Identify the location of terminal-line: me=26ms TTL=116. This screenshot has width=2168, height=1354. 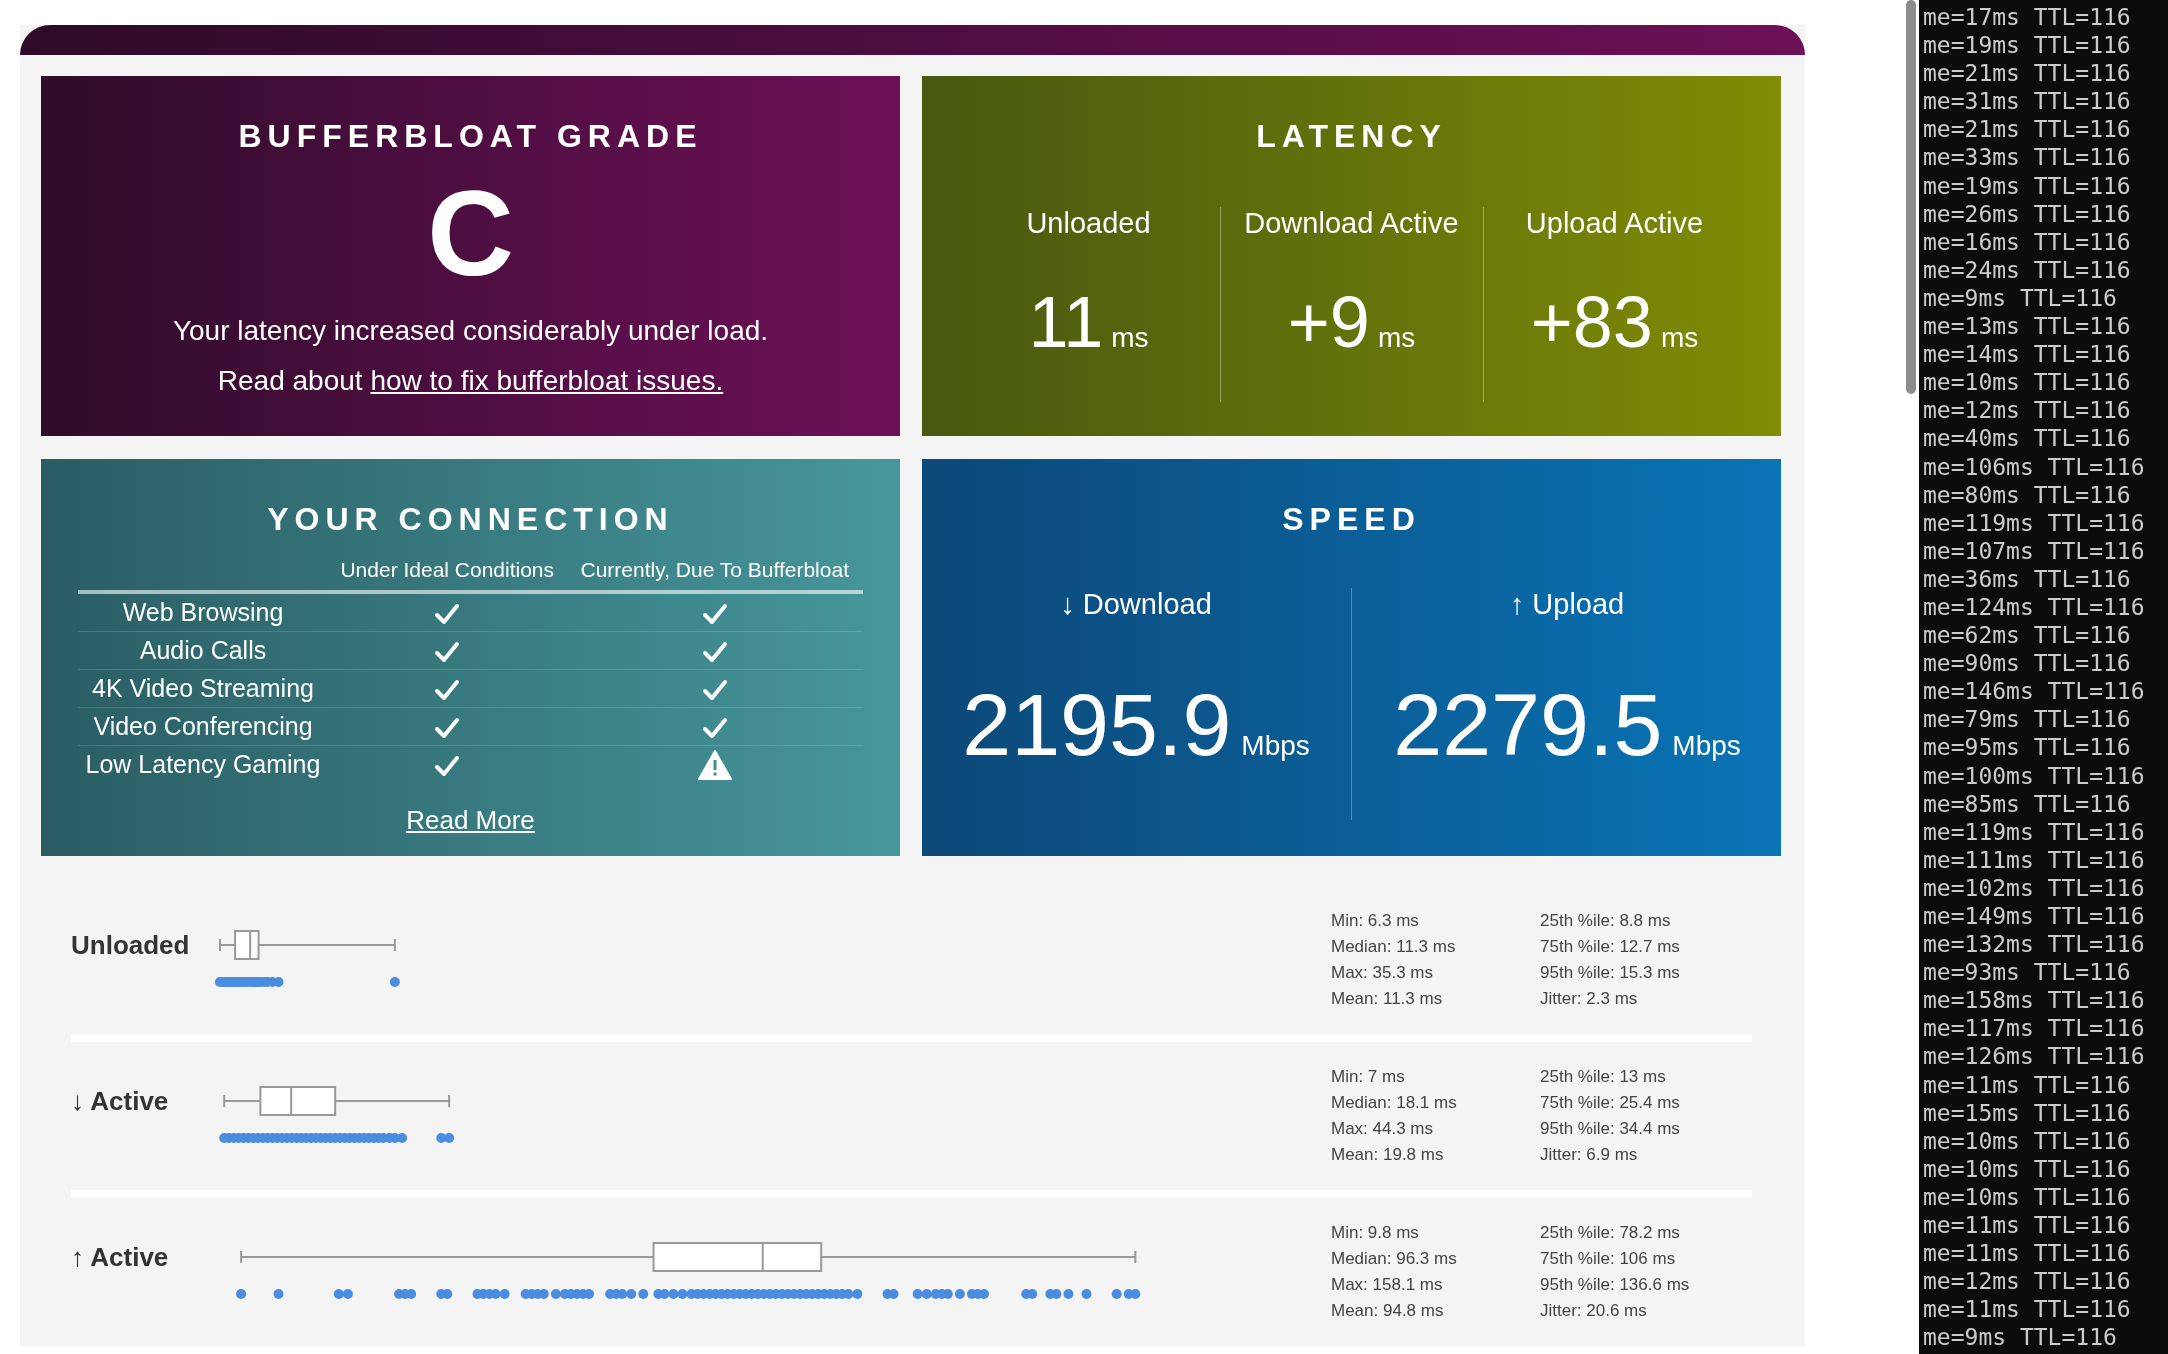
(2027, 213).